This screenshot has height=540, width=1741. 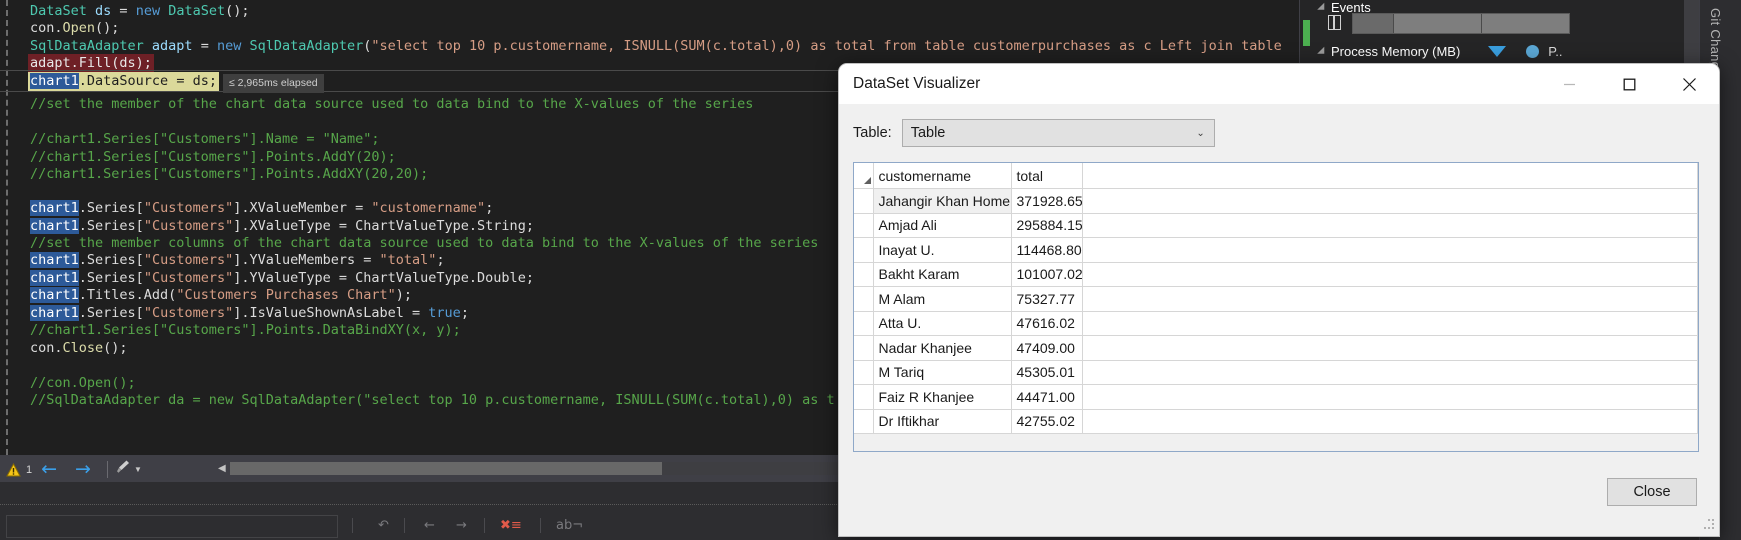 What do you see at coordinates (286, 295) in the screenshot?
I see `code-token: "Customers Purchases Chart"` at bounding box center [286, 295].